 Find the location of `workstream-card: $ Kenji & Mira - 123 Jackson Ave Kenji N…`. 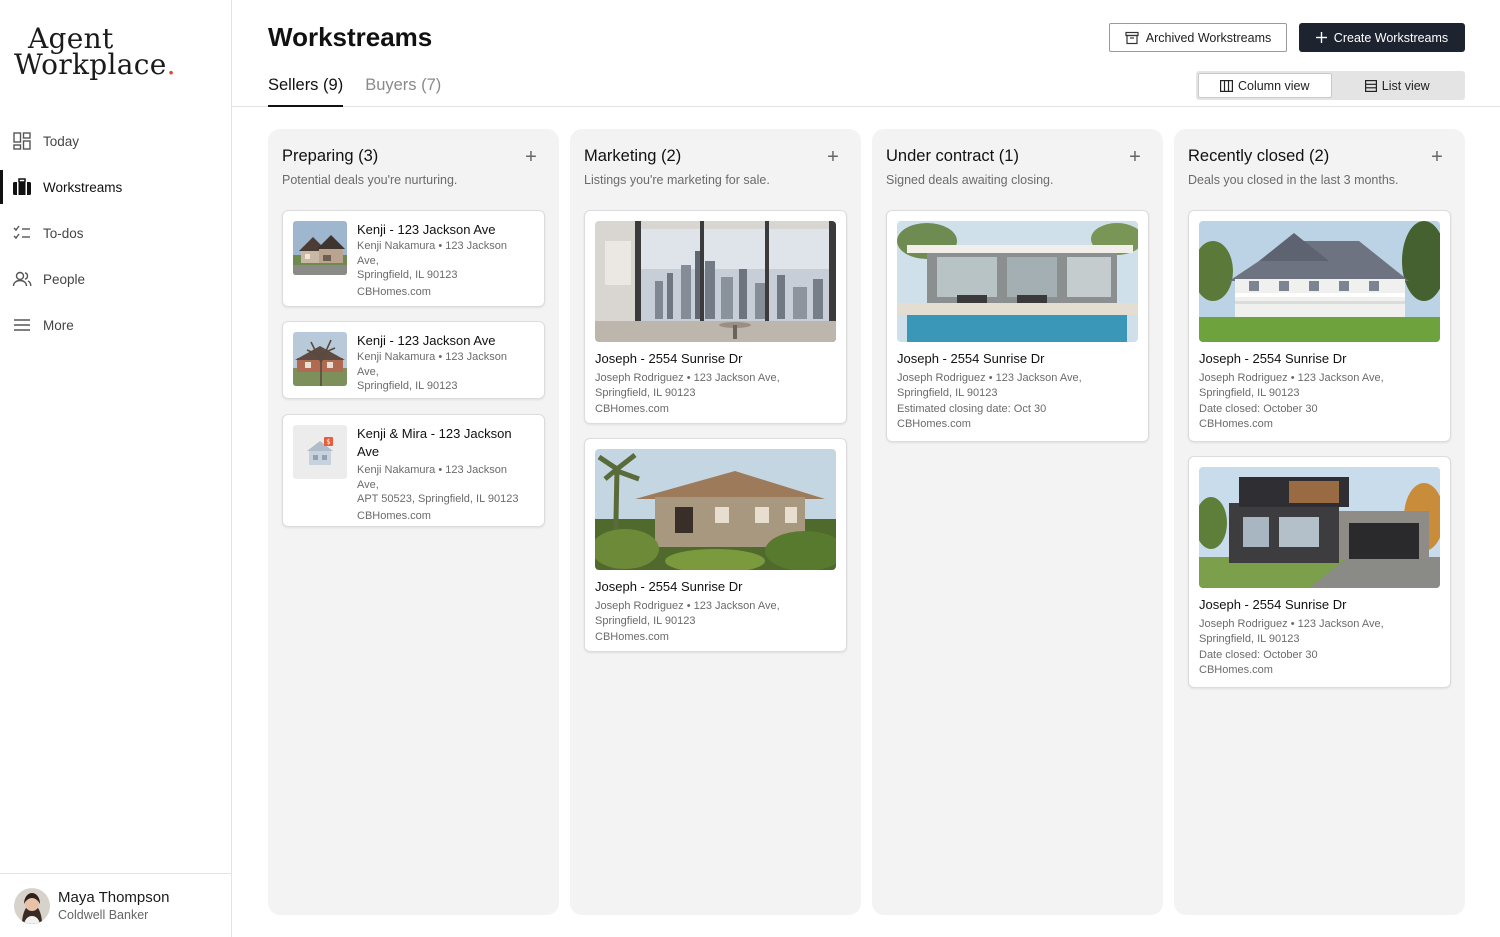

workstream-card: $ Kenji & Mira - 123 Jackson Ave Kenji N… is located at coordinates (413, 470).